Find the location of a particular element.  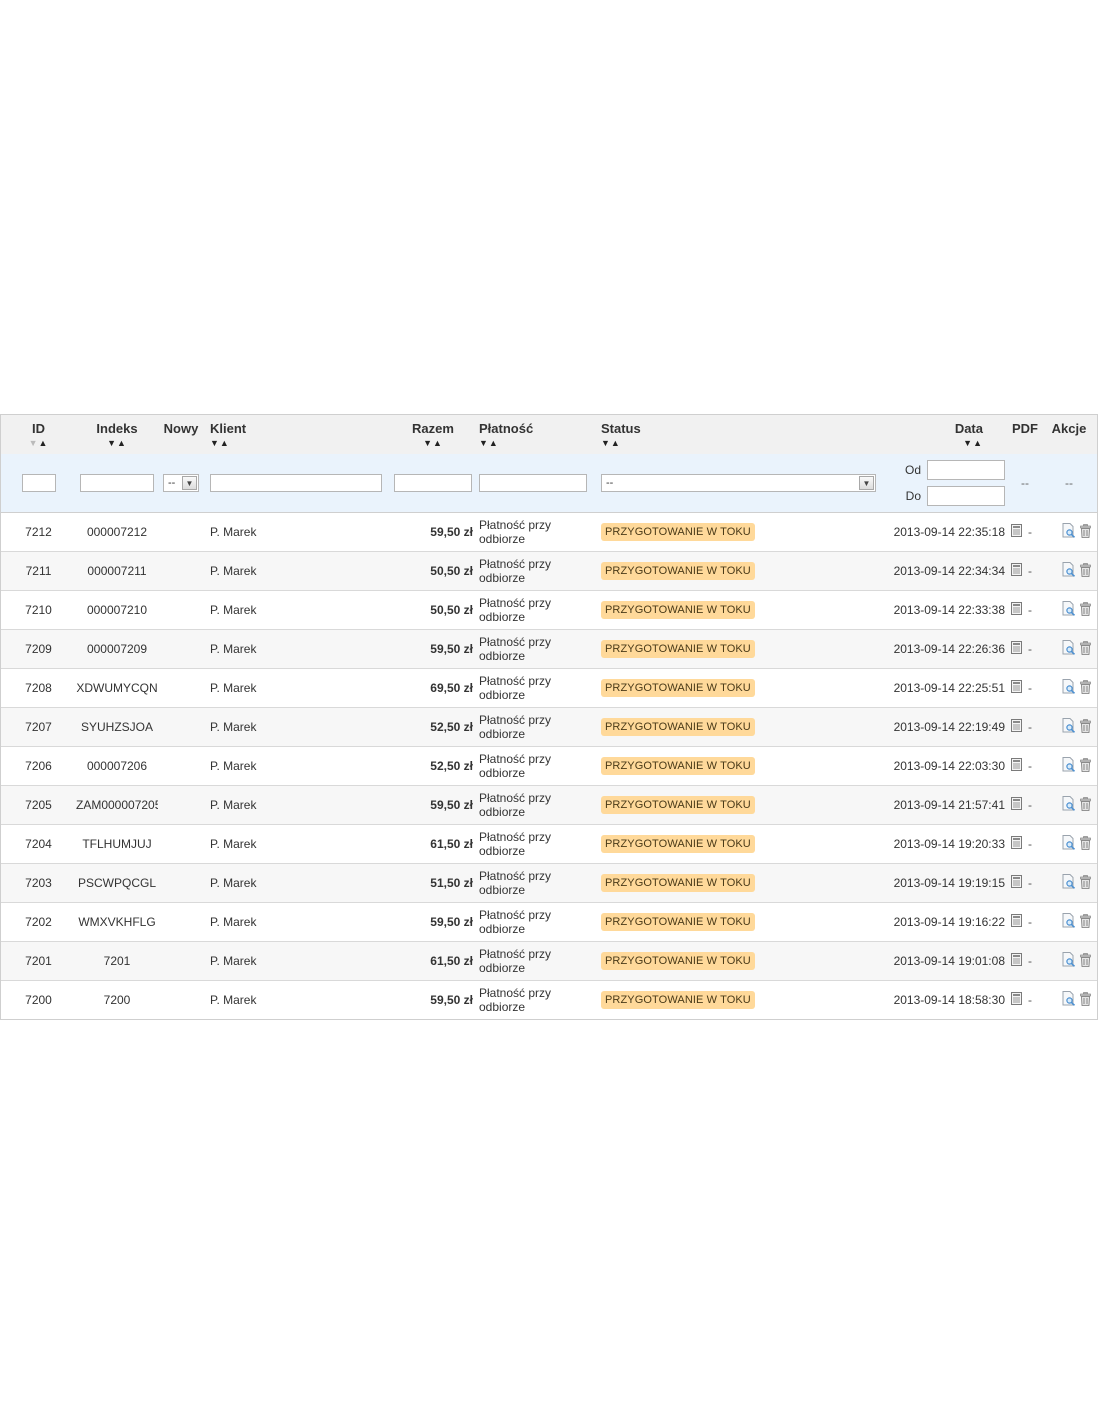

date-to-input is located at coordinates (966, 496).